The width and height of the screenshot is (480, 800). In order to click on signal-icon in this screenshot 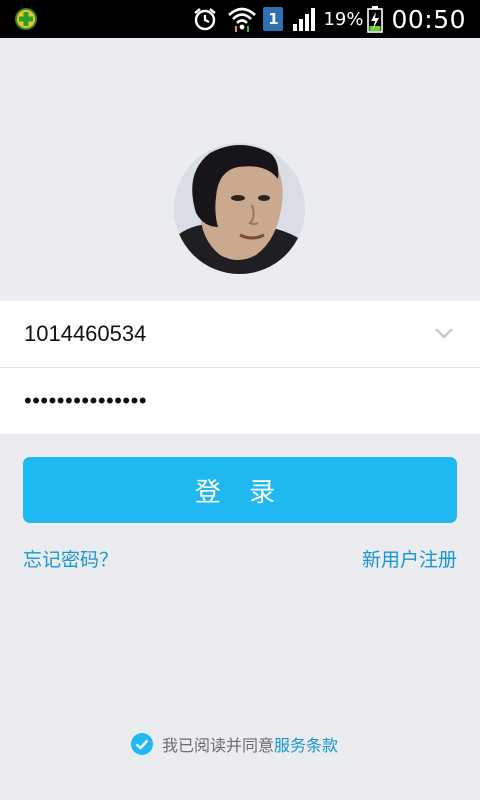, I will do `click(305, 19)`.